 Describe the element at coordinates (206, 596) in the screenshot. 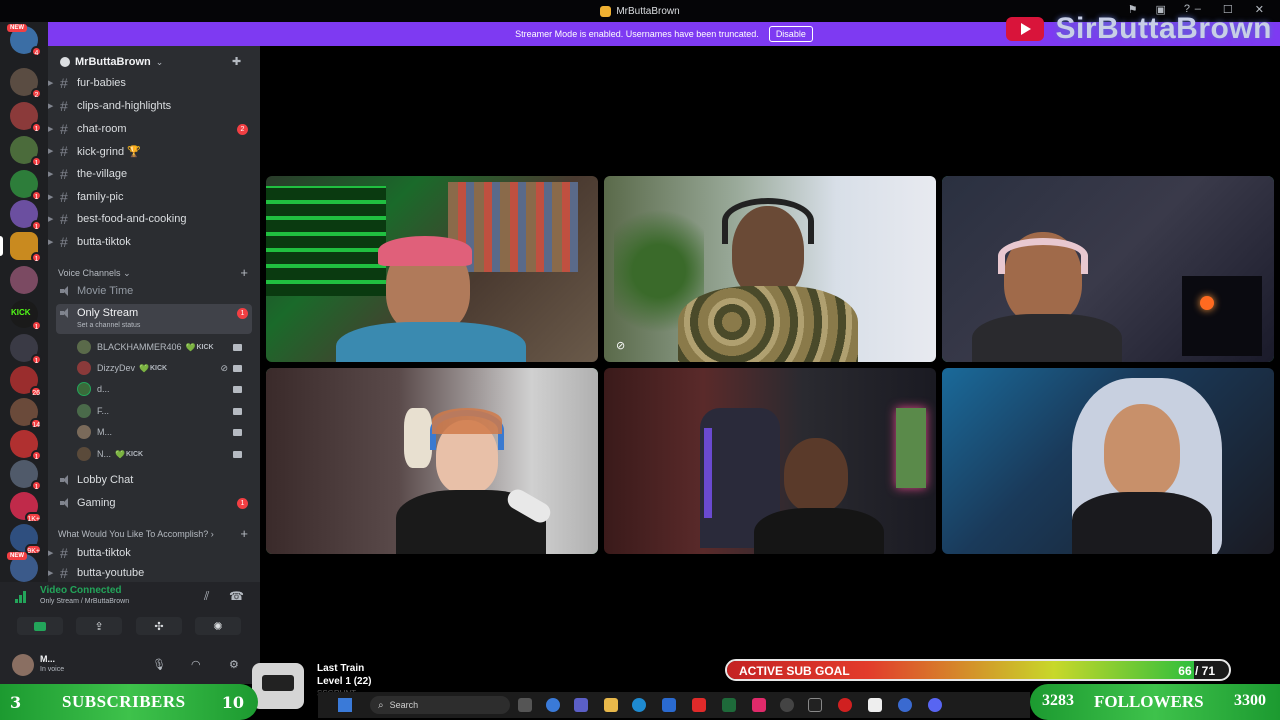

I see `noise-suppression-icon: ⫽` at that location.